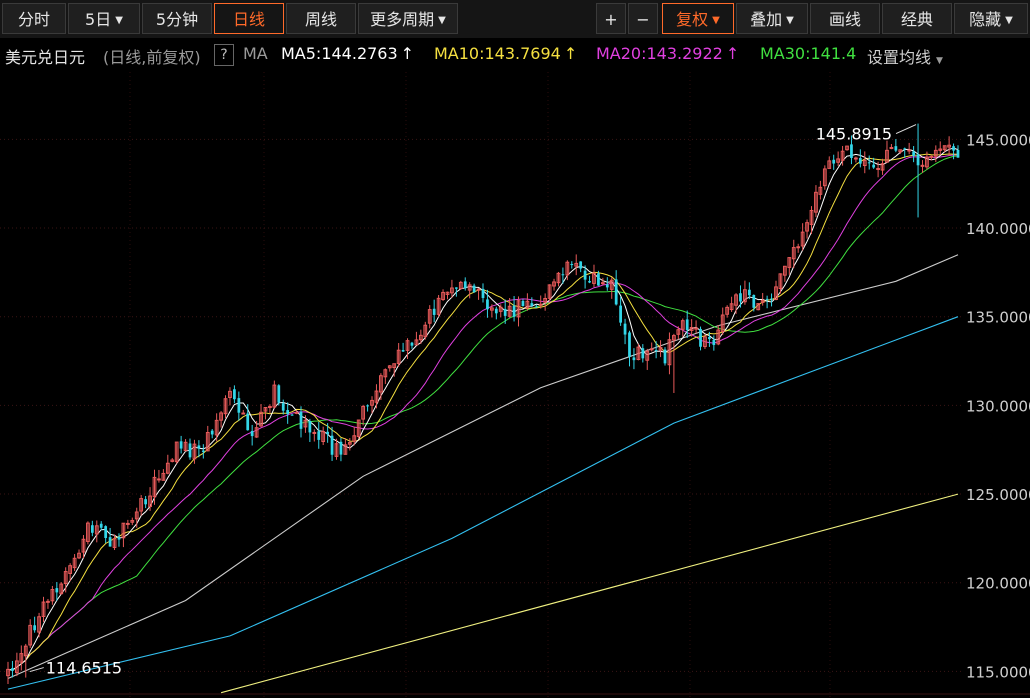  What do you see at coordinates (515, 19) in the screenshot?
I see `chart-toolbar: 分时 5日 ▼ 5分钟 日线 周线 更多周期 ▼ + − 复权 ▼ 叠加 ▼ 画线 经典 隐藏 ▼` at bounding box center [515, 19].